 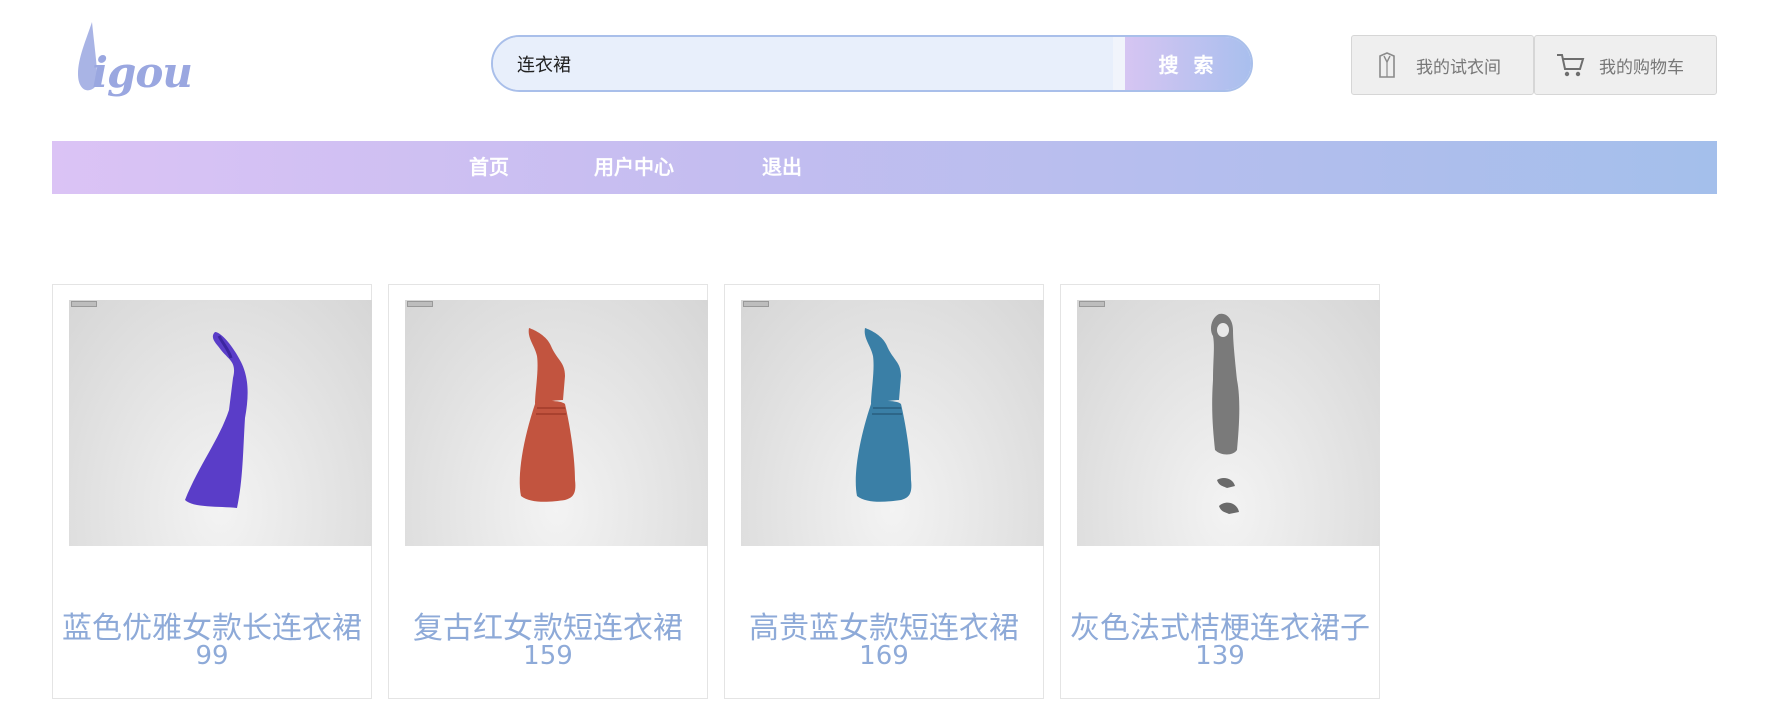 I want to click on site-logo: igou, so click(x=137, y=58).